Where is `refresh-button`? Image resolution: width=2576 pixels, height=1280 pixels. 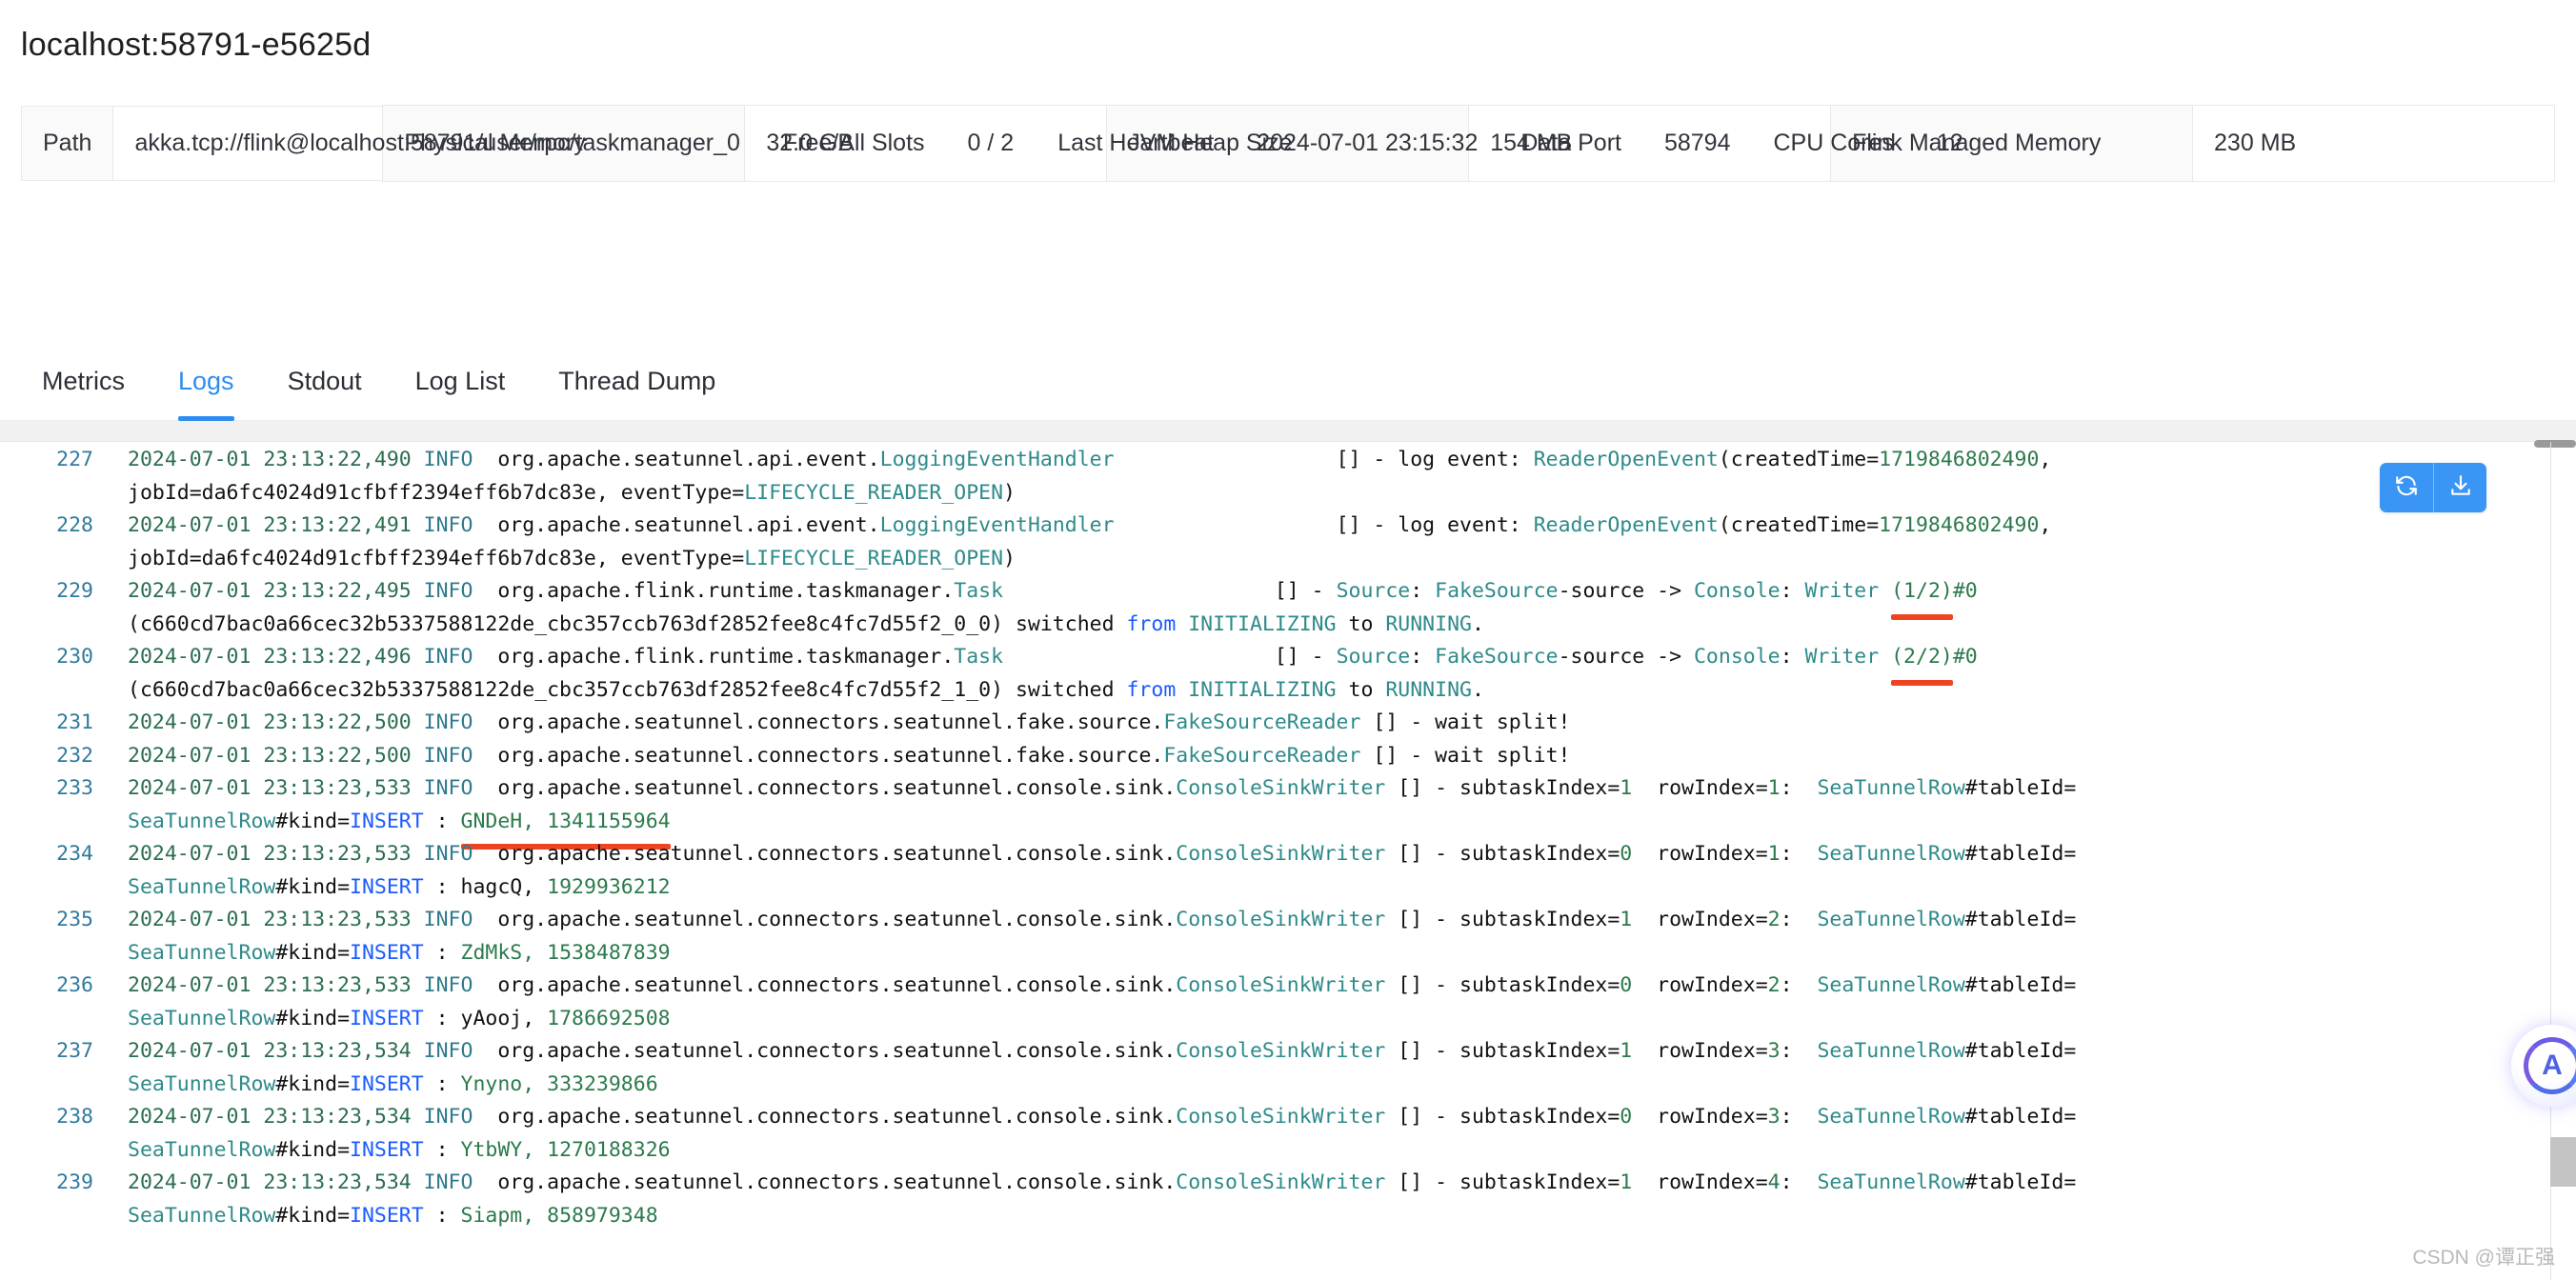 refresh-button is located at coordinates (2406, 487).